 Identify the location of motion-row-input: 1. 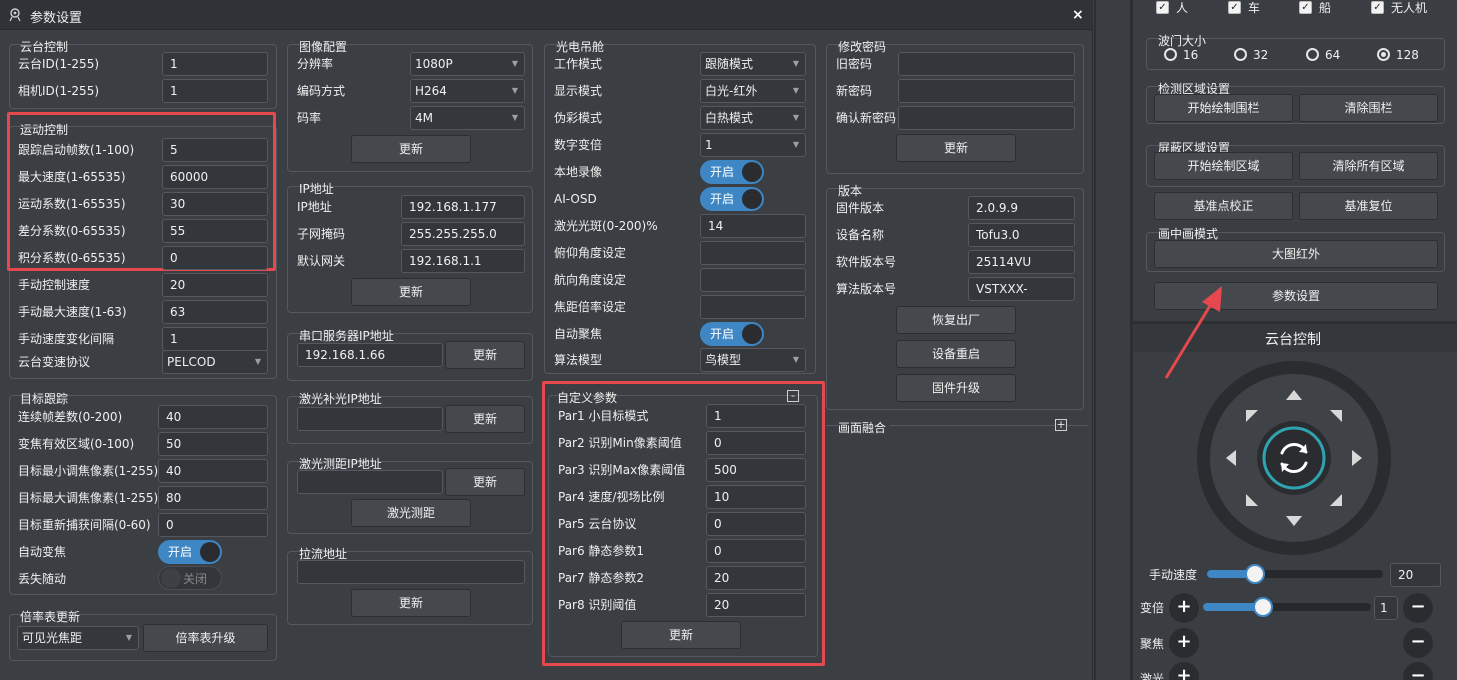
(215, 339).